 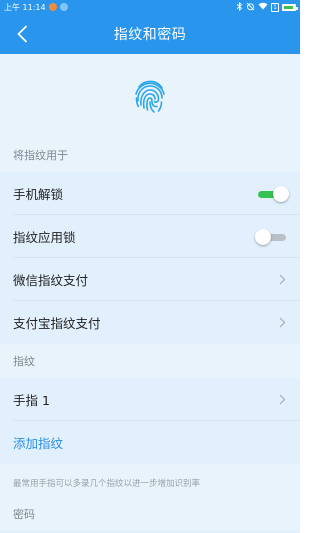 I want to click on page-title: 指纹和密码, so click(x=150, y=35).